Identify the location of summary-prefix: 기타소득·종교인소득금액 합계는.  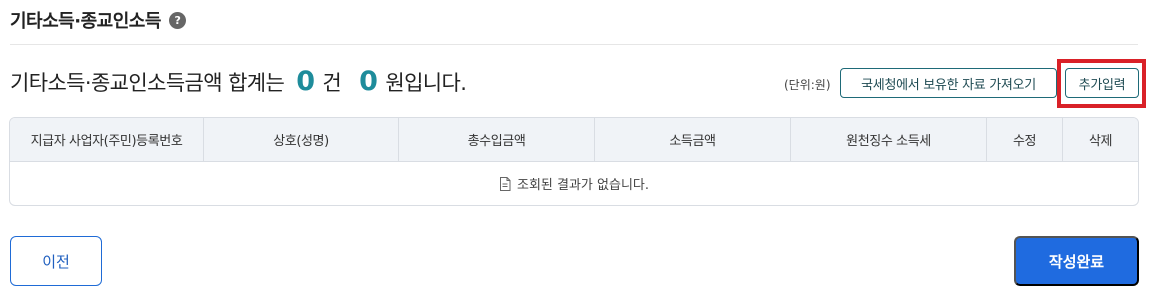
(147, 83).